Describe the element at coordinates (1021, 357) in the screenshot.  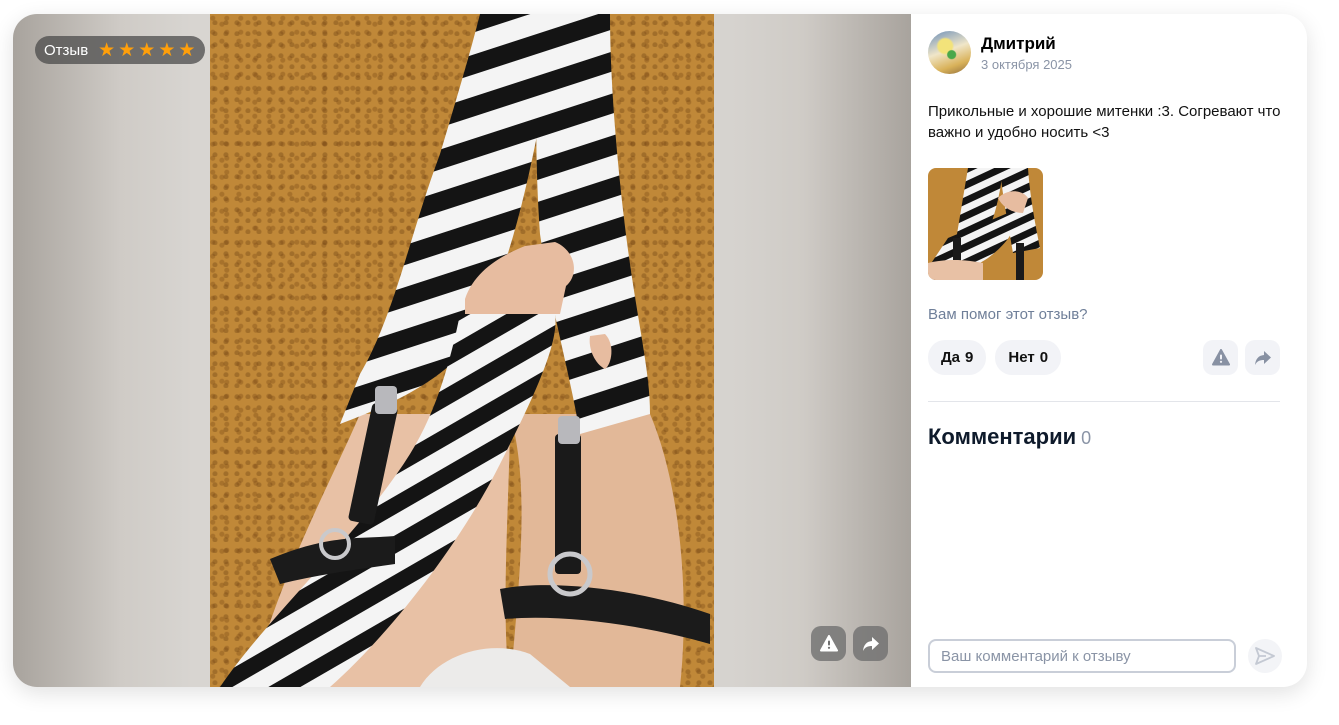
I see `vote-no-label: Нет` at that location.